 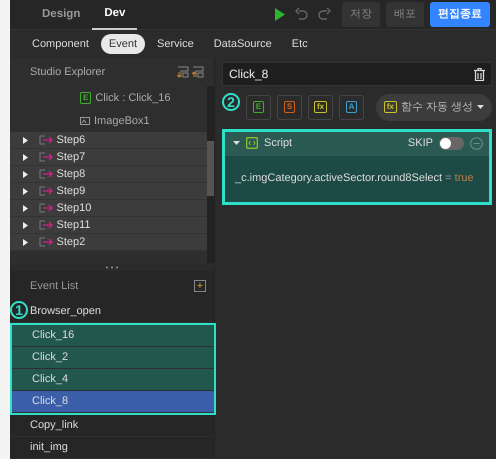 I want to click on tree-item: Step2, so click(x=71, y=242).